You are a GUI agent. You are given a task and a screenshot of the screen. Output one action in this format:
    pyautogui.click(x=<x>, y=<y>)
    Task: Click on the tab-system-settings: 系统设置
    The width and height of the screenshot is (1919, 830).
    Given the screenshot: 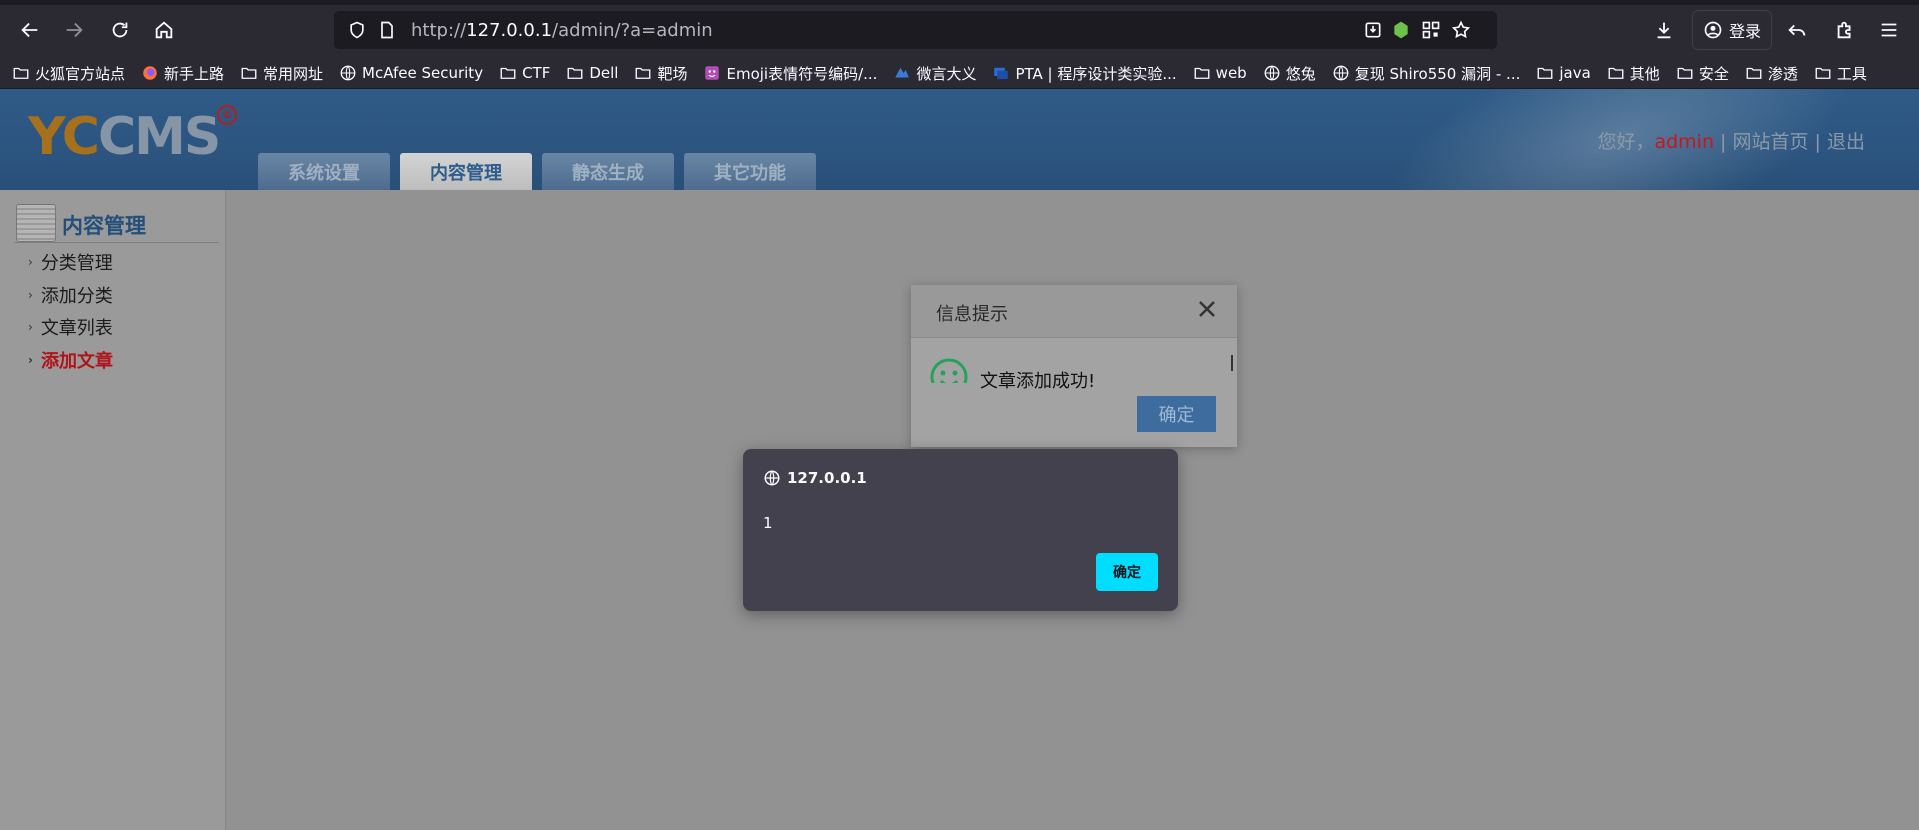 What is the action you would take?
    pyautogui.click(x=324, y=171)
    